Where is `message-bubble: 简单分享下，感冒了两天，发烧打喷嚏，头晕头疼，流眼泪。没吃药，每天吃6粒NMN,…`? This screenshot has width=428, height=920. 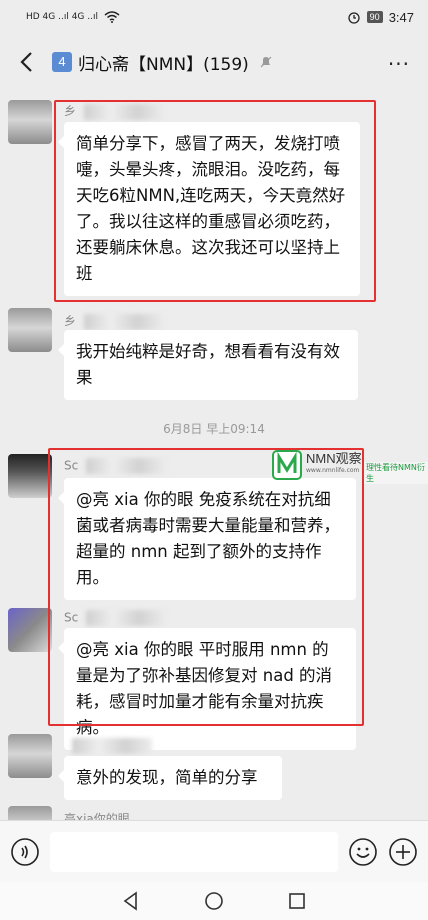 message-bubble: 简单分享下，感冒了两天，发烧打喷嚏，头晕头疼，流眼泪。没吃药，每天吃6粒NMN,… is located at coordinates (209, 209).